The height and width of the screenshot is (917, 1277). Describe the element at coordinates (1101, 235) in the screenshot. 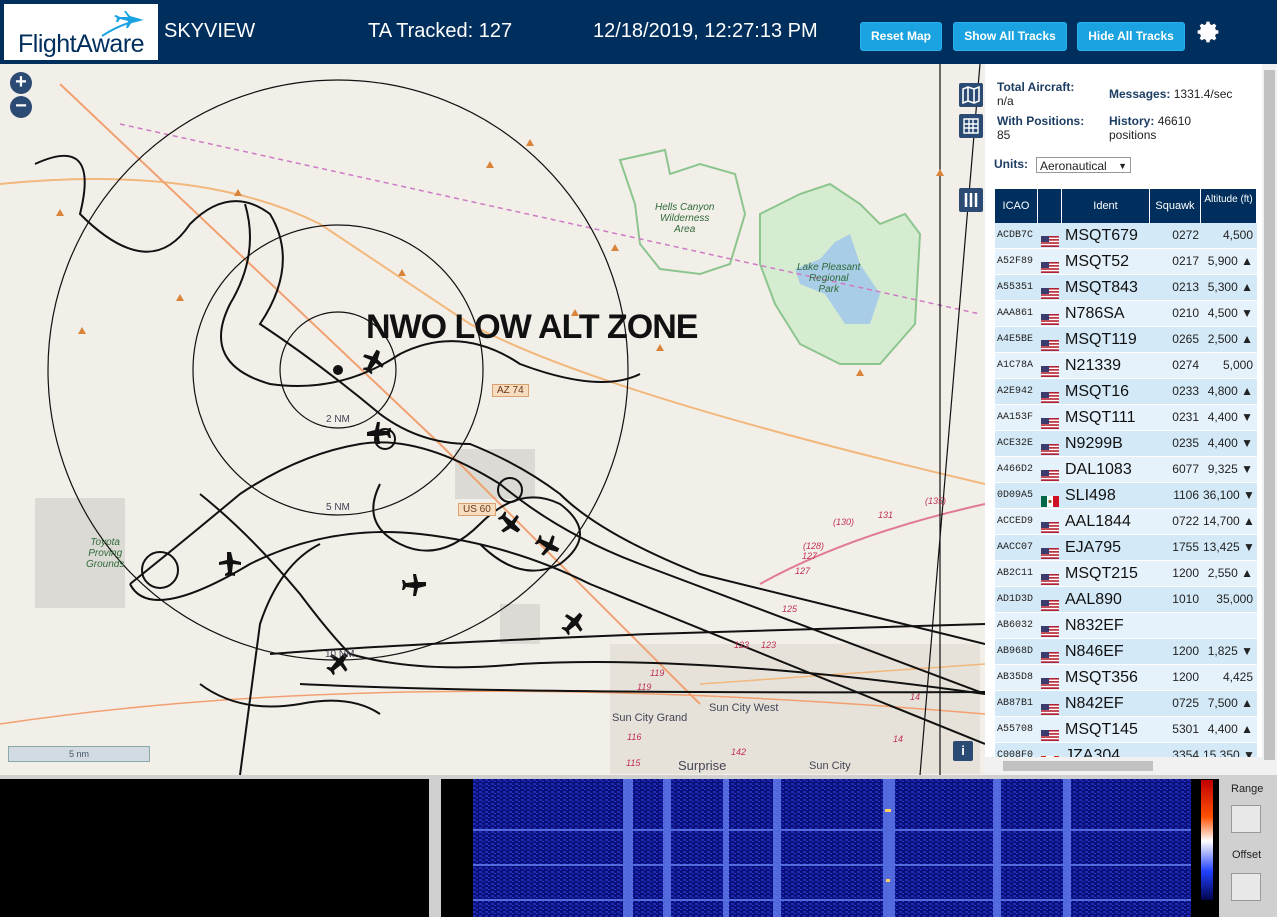

I see `ident-cell: MSQT679` at that location.